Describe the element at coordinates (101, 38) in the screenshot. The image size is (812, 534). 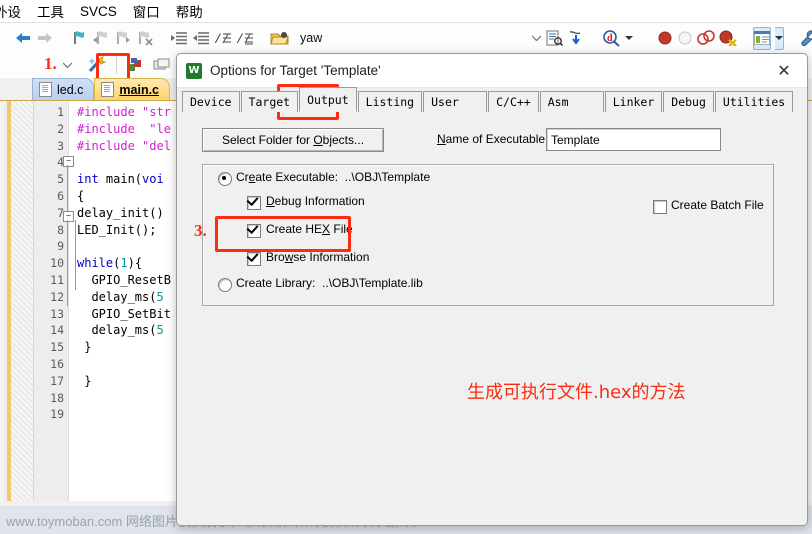
I see `bookmark-prev-icon` at that location.